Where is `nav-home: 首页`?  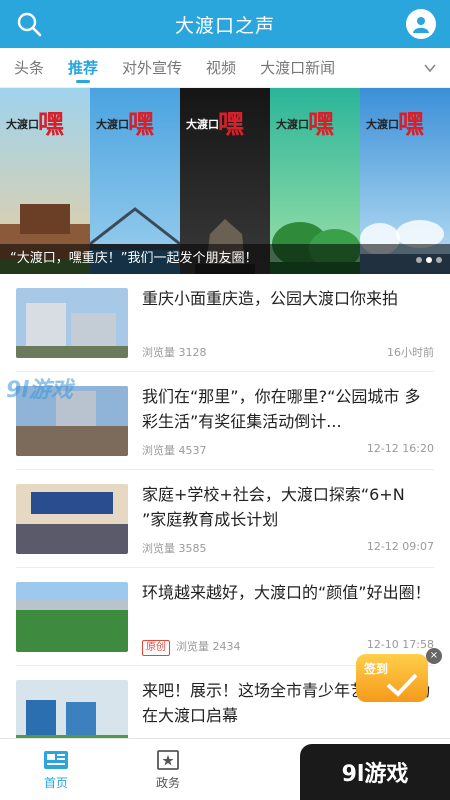 nav-home: 首页 is located at coordinates (56, 769).